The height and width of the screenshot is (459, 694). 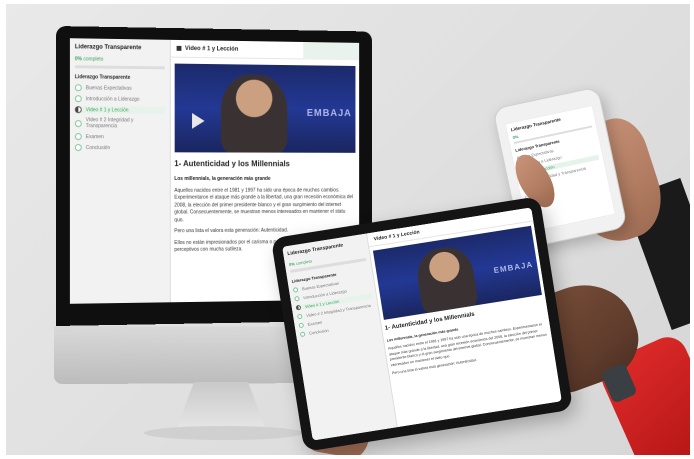 I want to click on video-player: EMBAJA, so click(x=265, y=108).